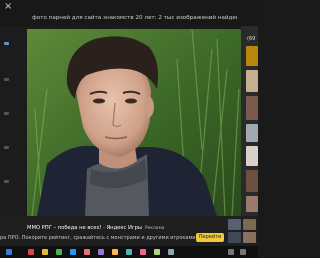 The width and height of the screenshot is (320, 258). I want to click on ad-go-button: Перейти, so click(210, 237).